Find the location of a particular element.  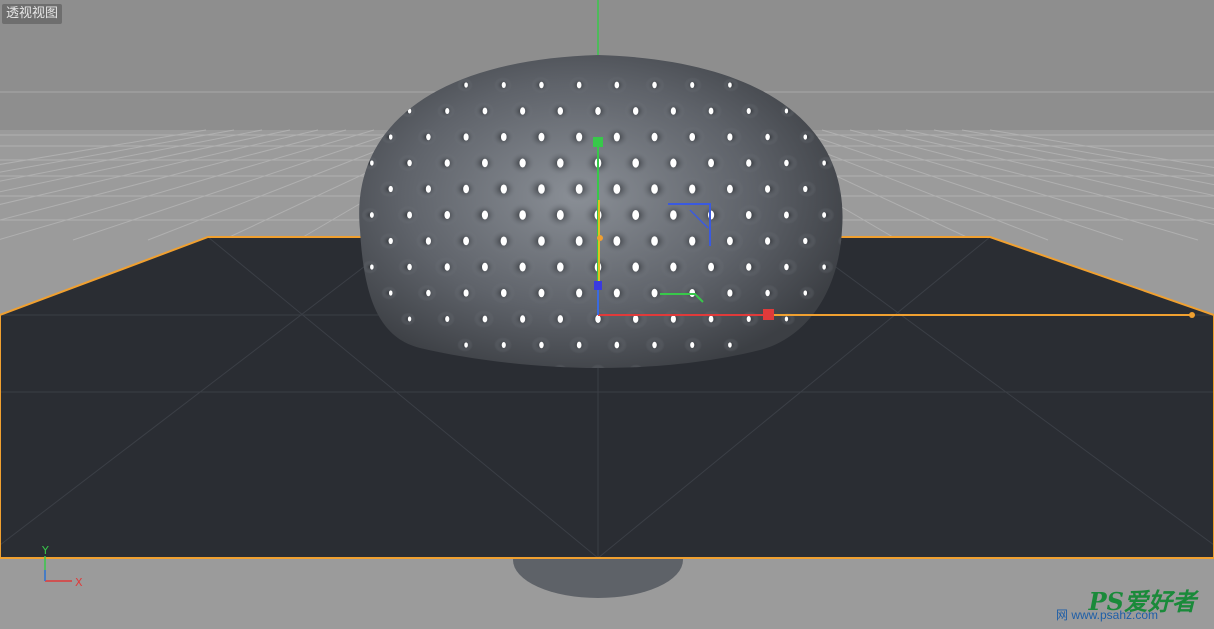

gizmo-x-handle is located at coordinates (768, 314).